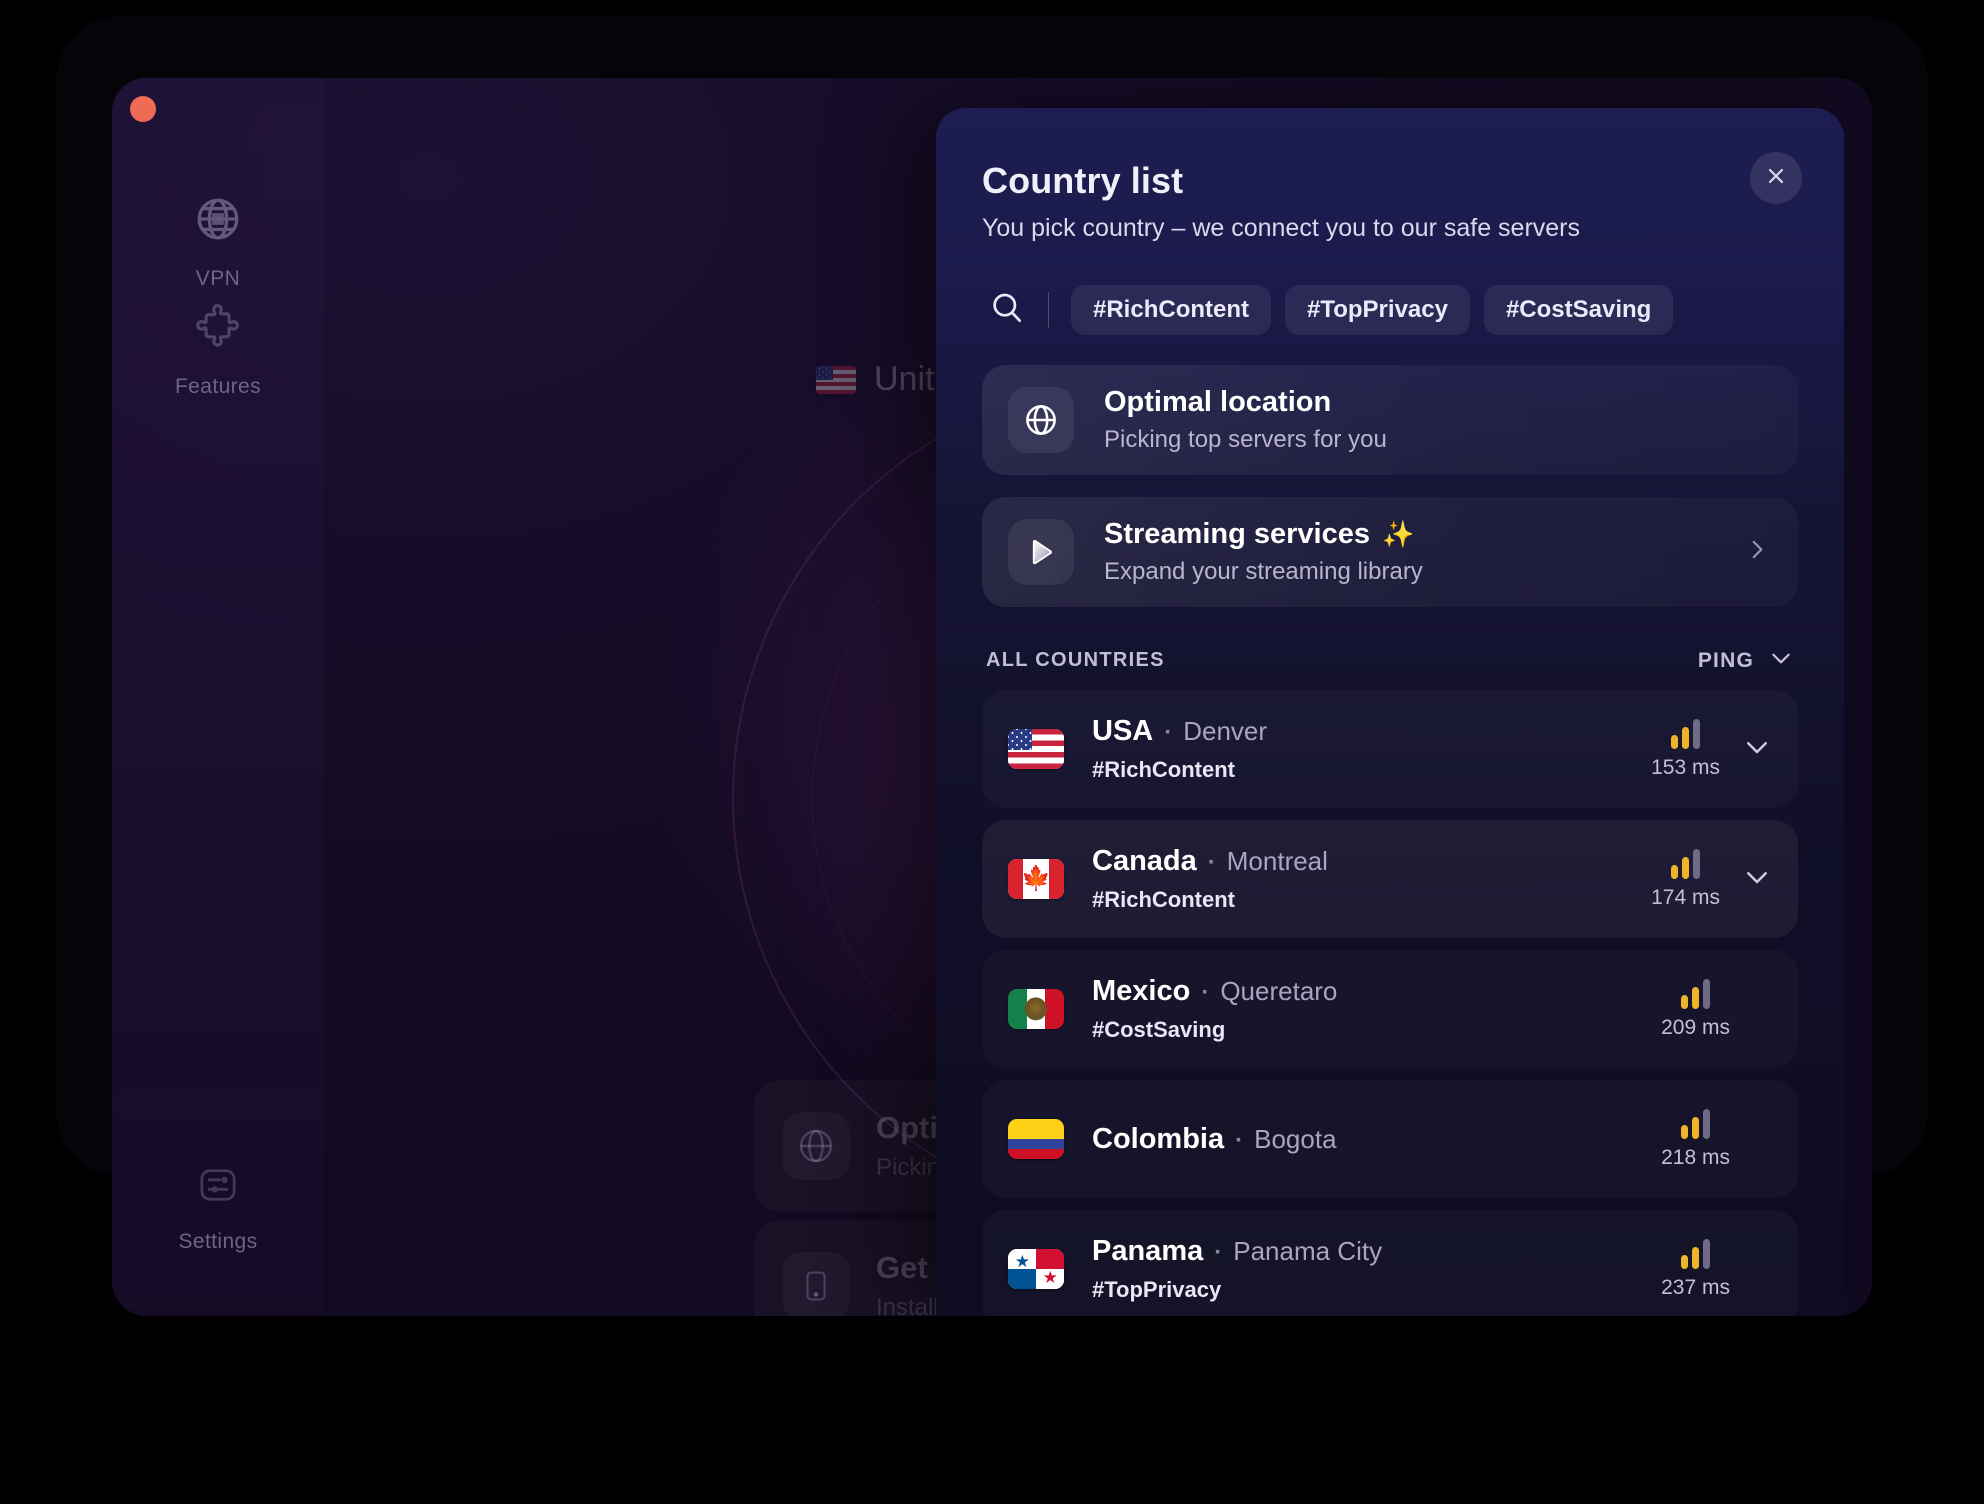 The width and height of the screenshot is (1984, 1504). Describe the element at coordinates (218, 329) in the screenshot. I see `puzzle-piece-icon` at that location.